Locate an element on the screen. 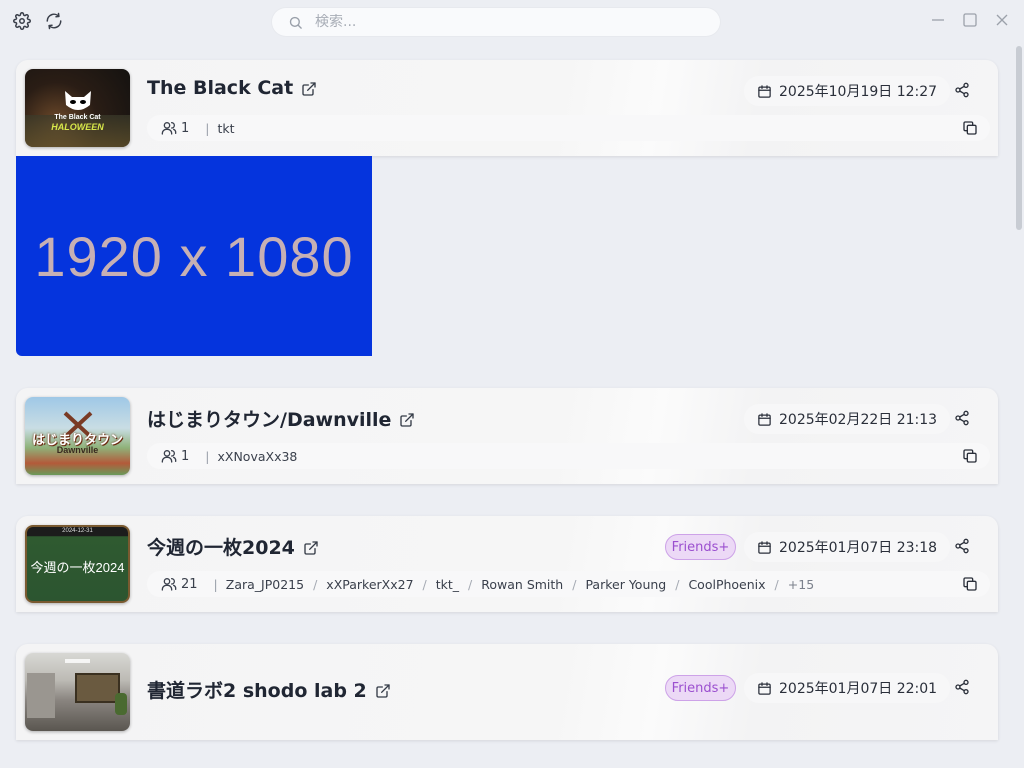 The width and height of the screenshot is (1024, 768). minimize-icon is located at coordinates (939, 21).